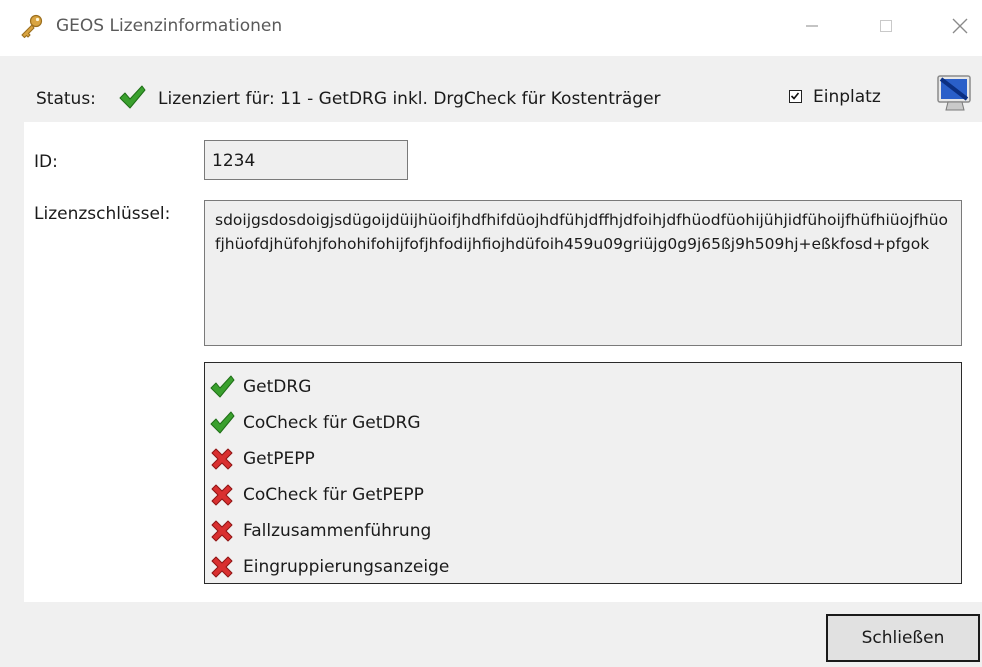  I want to click on id-label: ID:, so click(46, 162).